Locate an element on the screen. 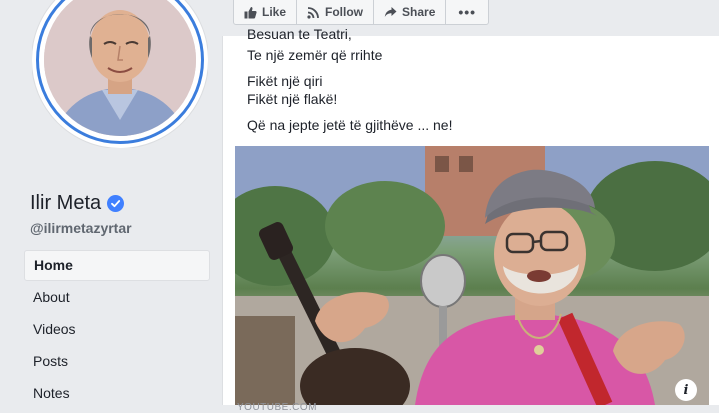  page-name-row: Ilir Meta is located at coordinates (77, 203).